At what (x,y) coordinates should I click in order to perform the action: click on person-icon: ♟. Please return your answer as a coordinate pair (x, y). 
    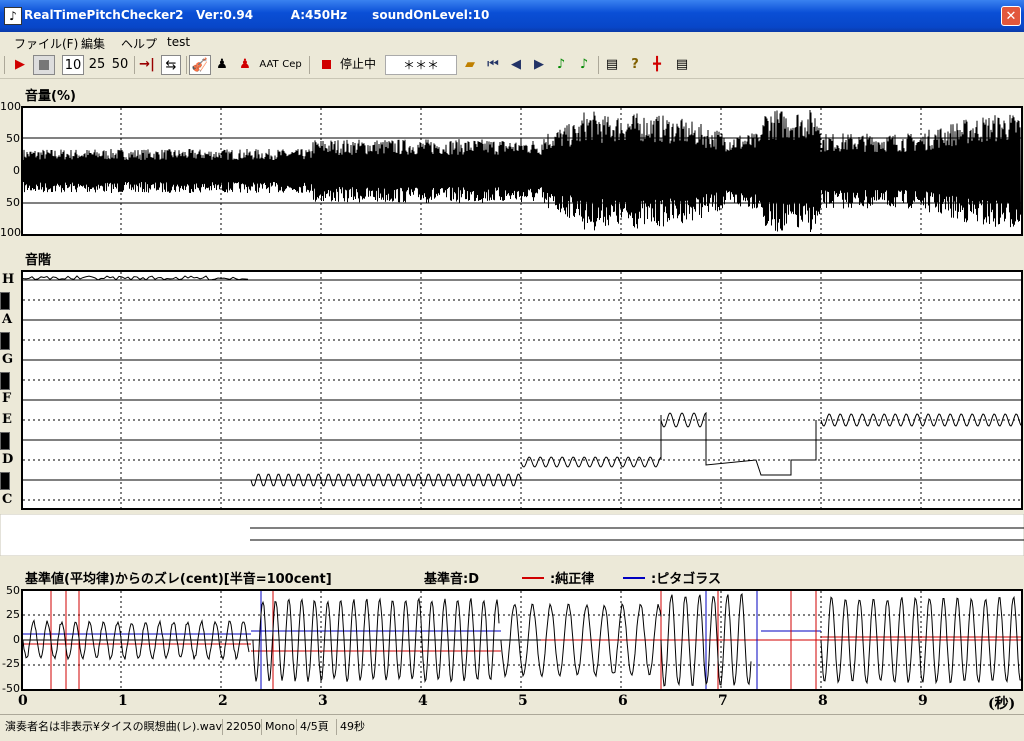
    Looking at the image, I should click on (222, 65).